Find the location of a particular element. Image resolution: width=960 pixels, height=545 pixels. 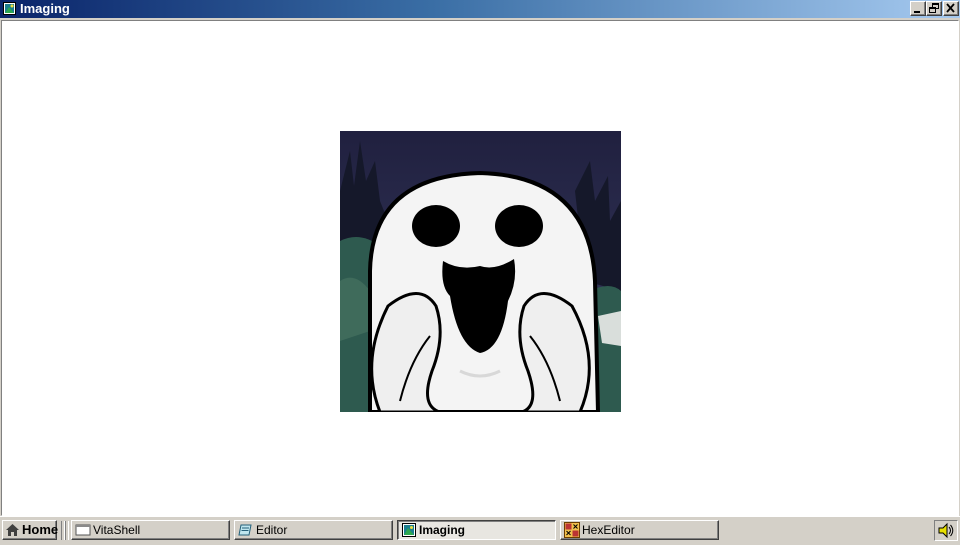

minimize-icon is located at coordinates (917, 12).